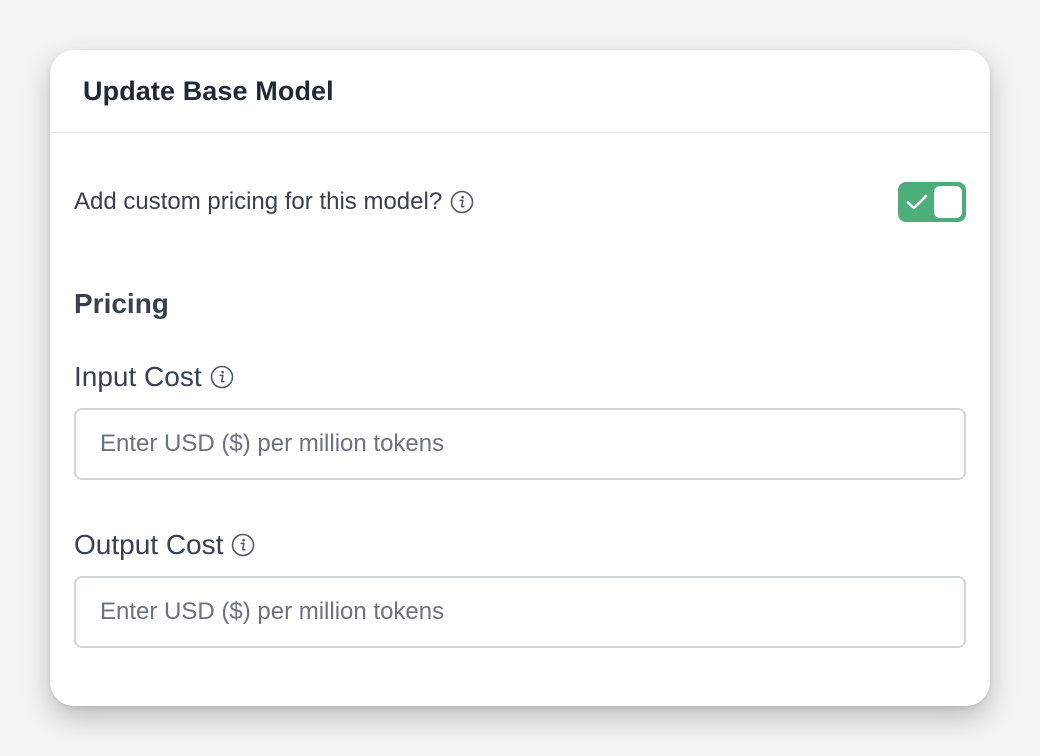  I want to click on custom-pricing-row: Add custom pricing for this model?, so click(520, 202).